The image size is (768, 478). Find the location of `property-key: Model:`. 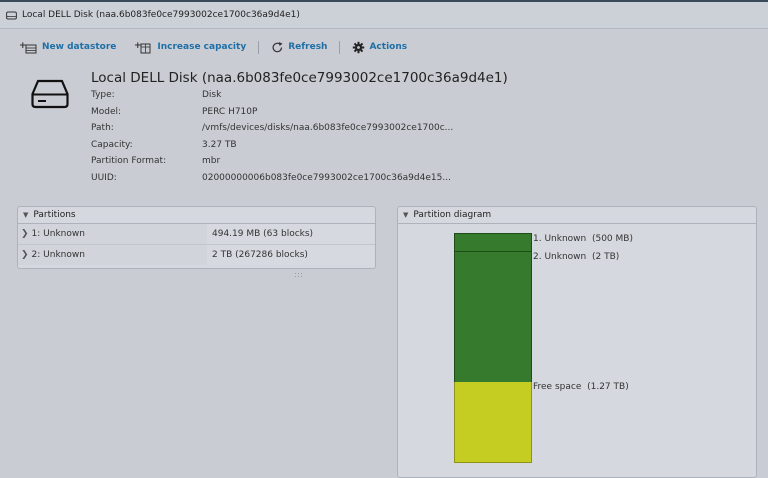

property-key: Model: is located at coordinates (106, 112).